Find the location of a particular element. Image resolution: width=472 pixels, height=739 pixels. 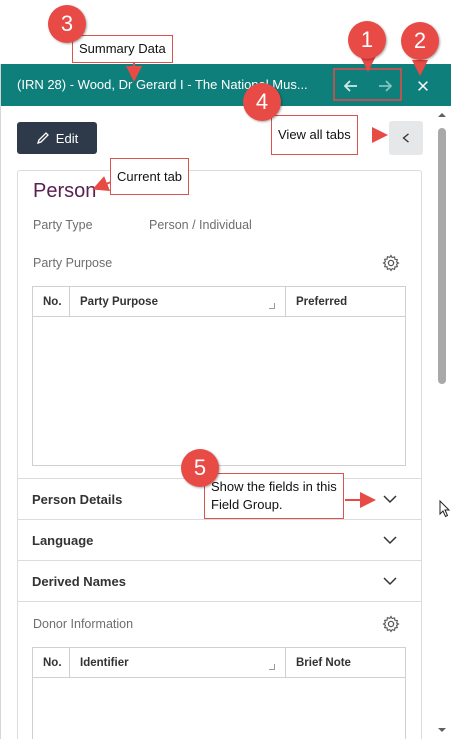

section-language: Language is located at coordinates (219, 539).